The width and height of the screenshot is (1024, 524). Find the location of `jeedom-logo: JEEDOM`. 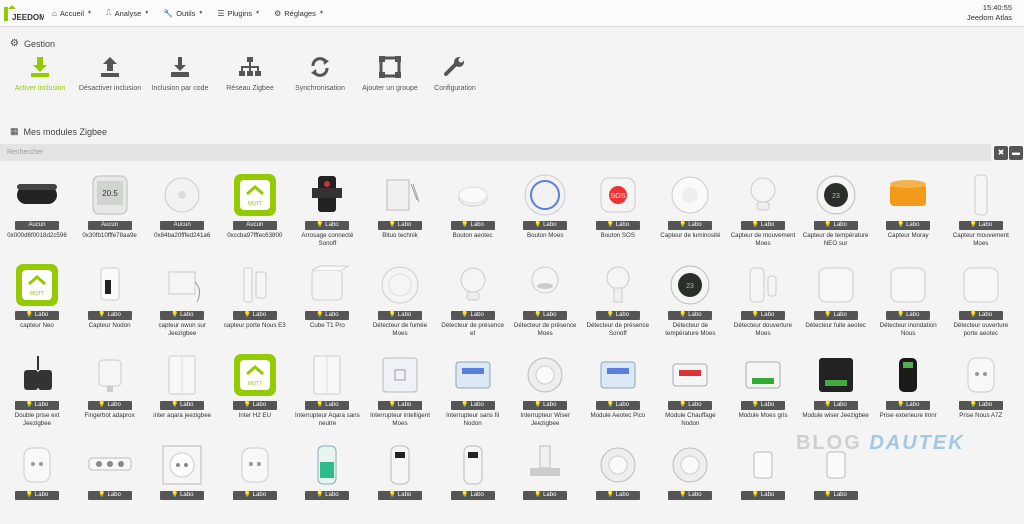

jeedom-logo: JEEDOM is located at coordinates (24, 13).